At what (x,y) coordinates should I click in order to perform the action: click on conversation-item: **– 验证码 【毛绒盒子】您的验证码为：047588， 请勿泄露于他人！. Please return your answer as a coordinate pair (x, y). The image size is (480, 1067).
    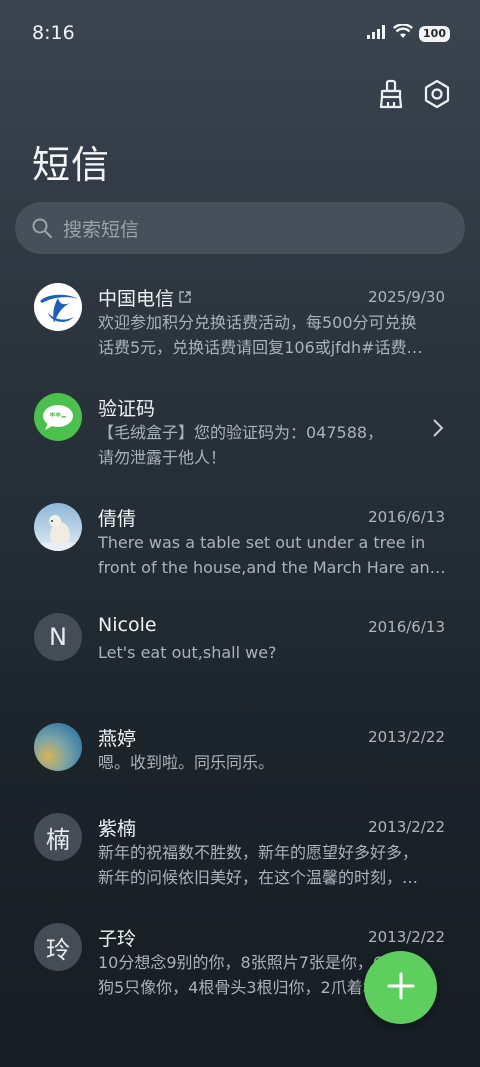
    Looking at the image, I should click on (240, 435).